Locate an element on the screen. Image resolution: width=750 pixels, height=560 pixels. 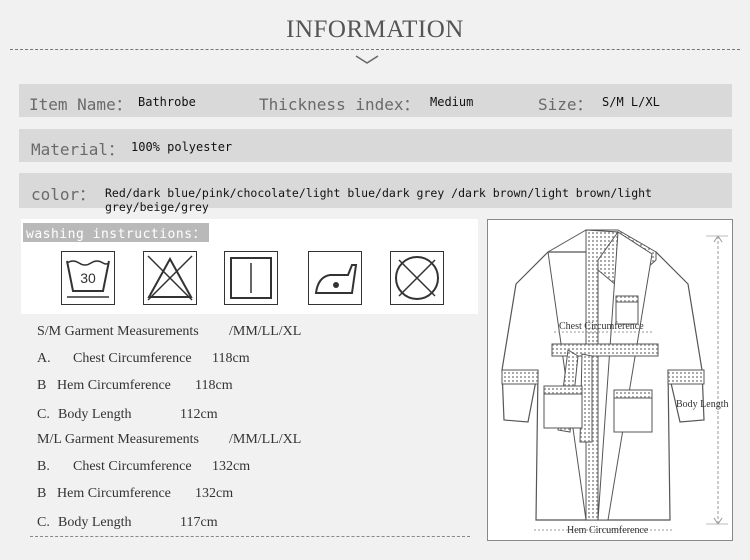
thickness-label: Thickness index： is located at coordinates (339, 104).